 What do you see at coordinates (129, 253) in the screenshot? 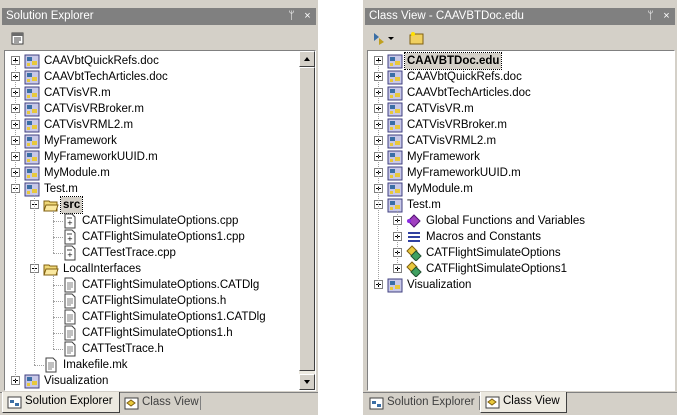
I see `tree-item-label: CATTestTrace.cpp` at bounding box center [129, 253].